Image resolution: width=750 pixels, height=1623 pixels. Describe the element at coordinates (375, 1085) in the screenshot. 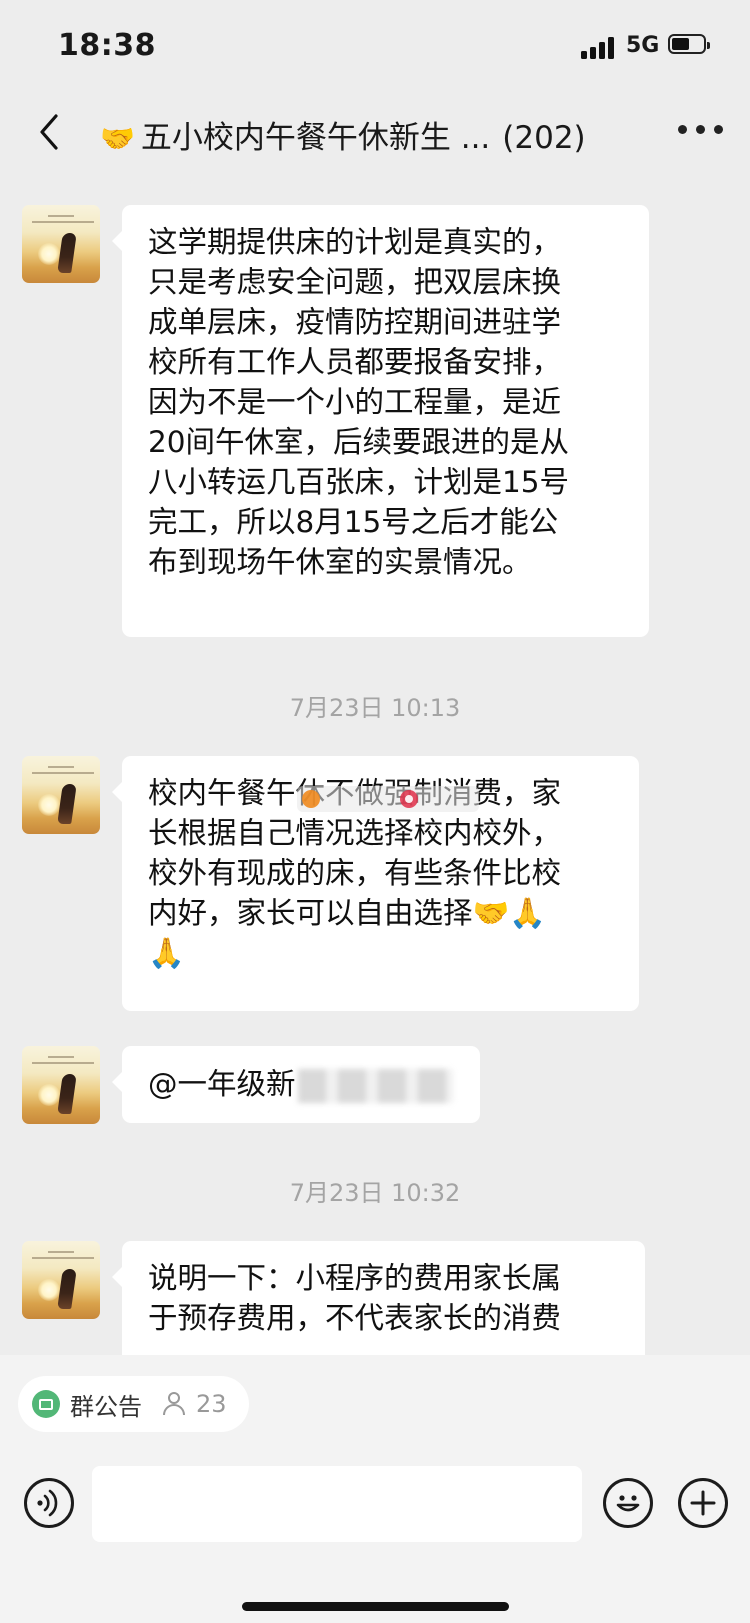

I see `blurred-name` at that location.